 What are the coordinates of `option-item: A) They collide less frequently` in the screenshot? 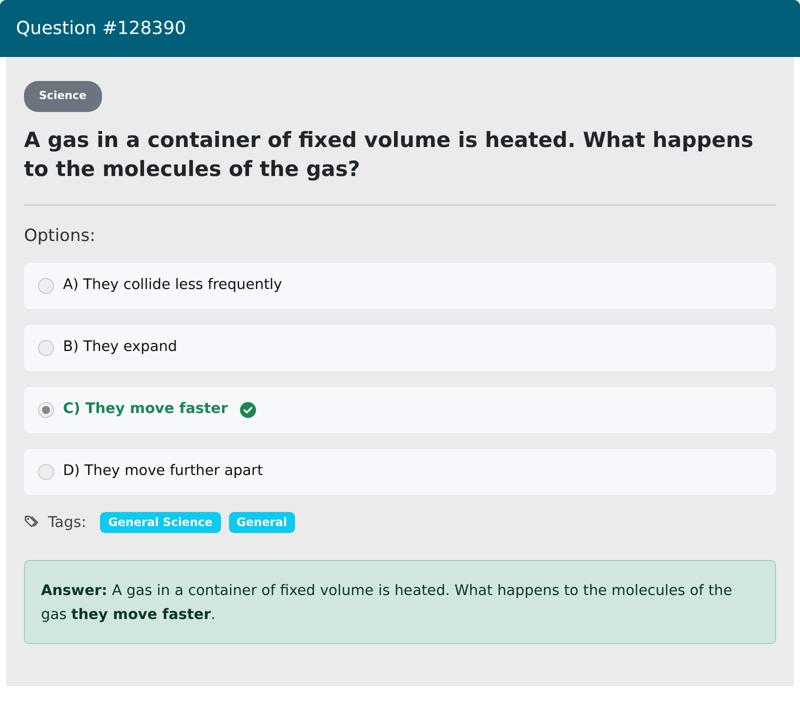 It's located at (400, 286).